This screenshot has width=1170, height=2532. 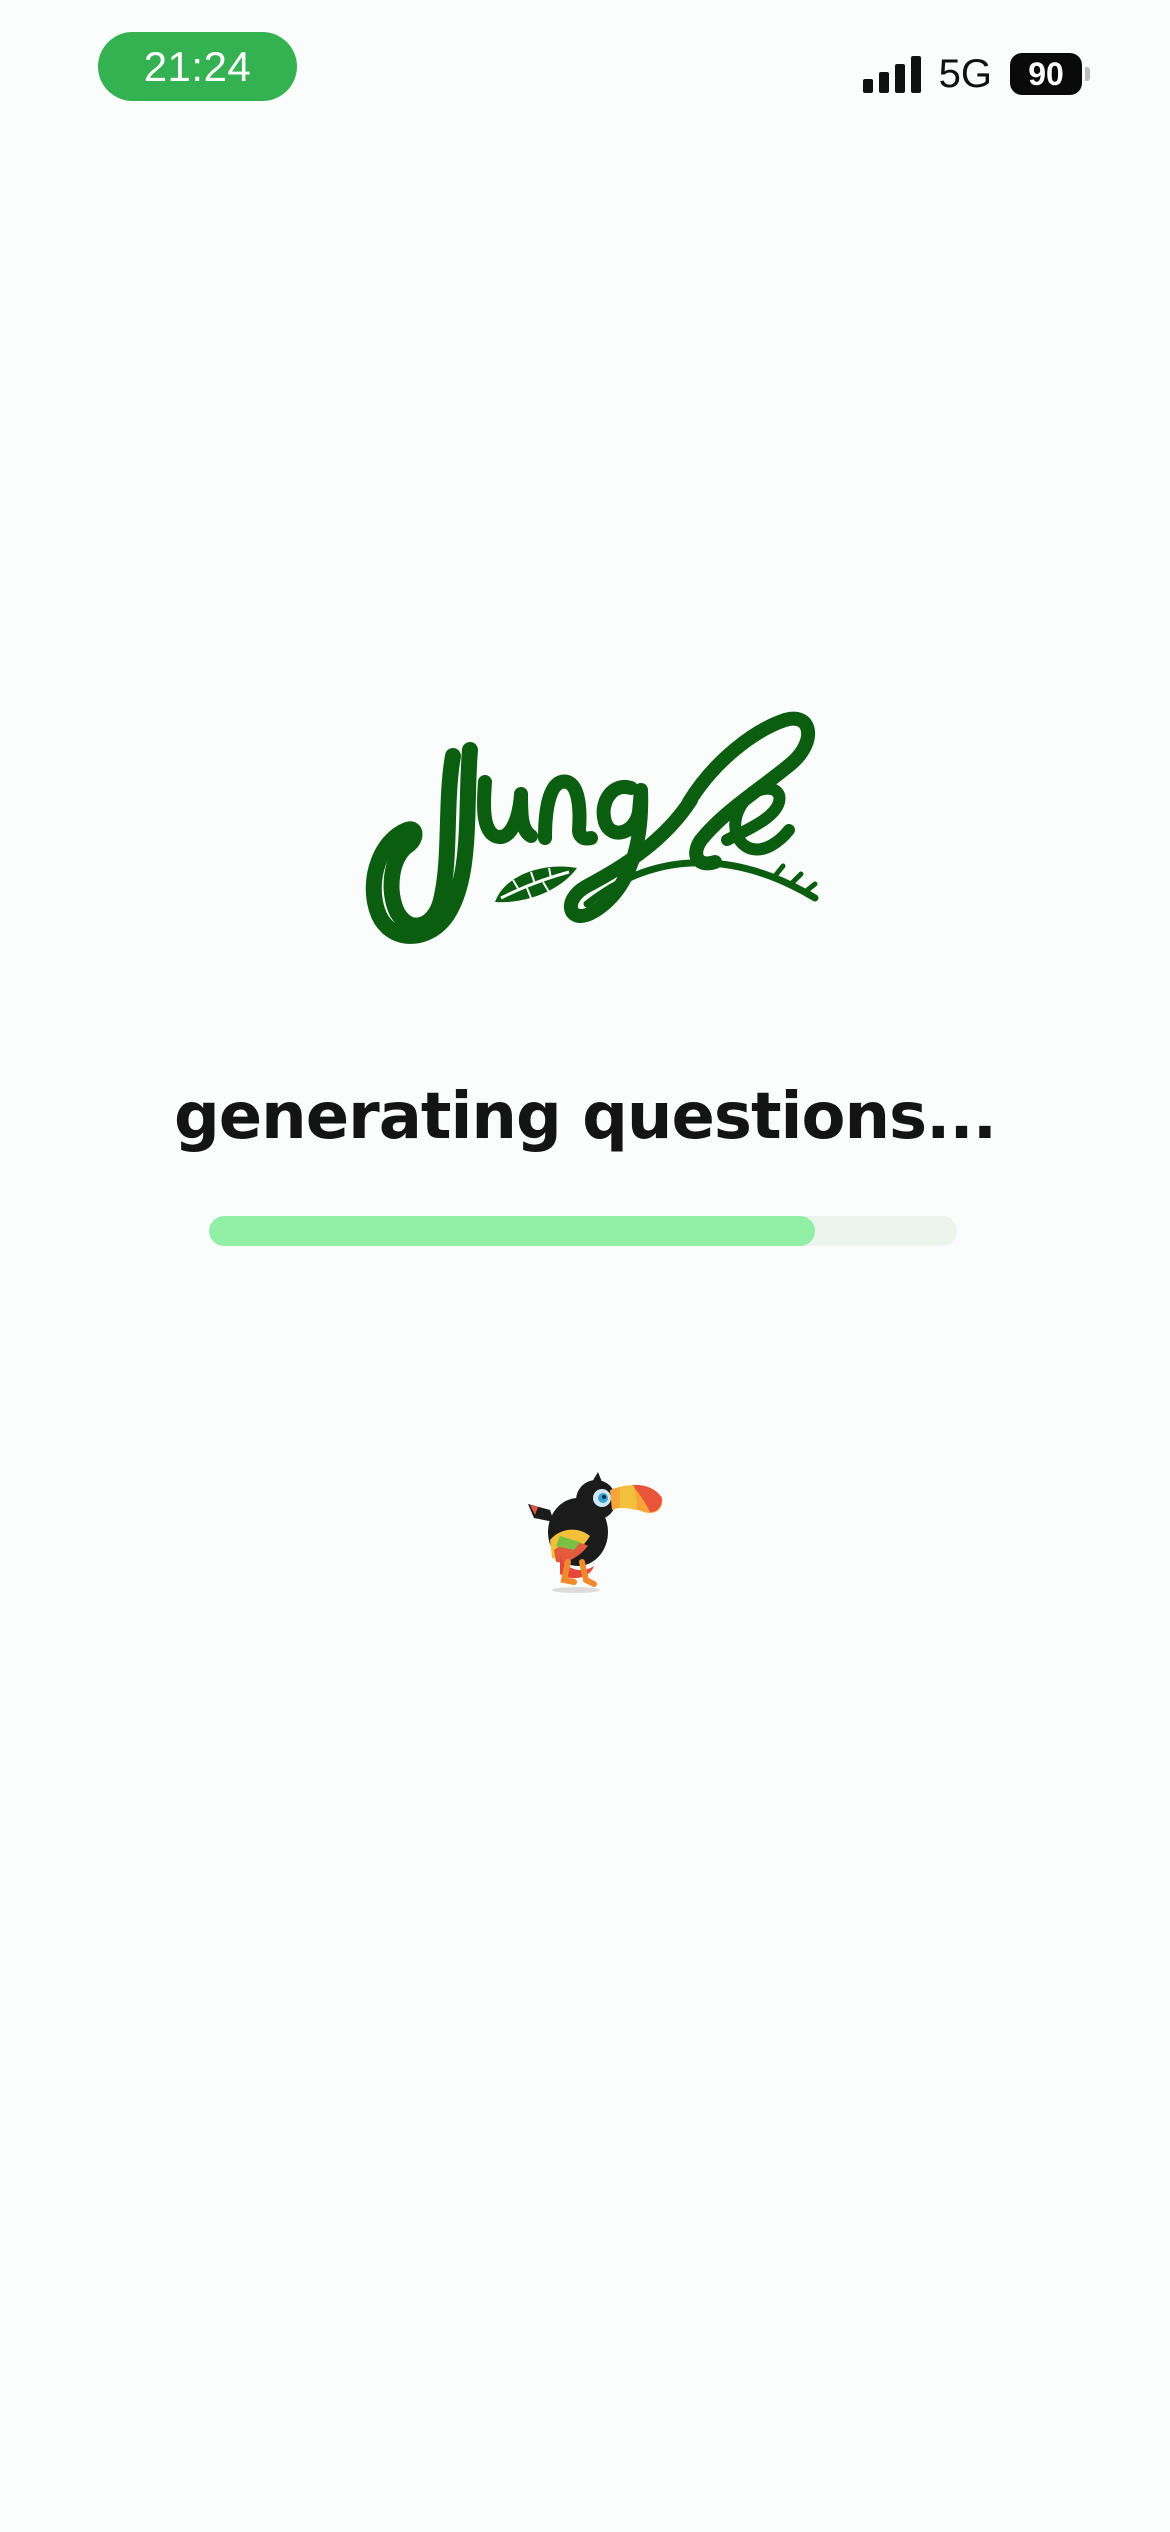 What do you see at coordinates (595, 1532) in the screenshot?
I see `toucan-mascot-icon` at bounding box center [595, 1532].